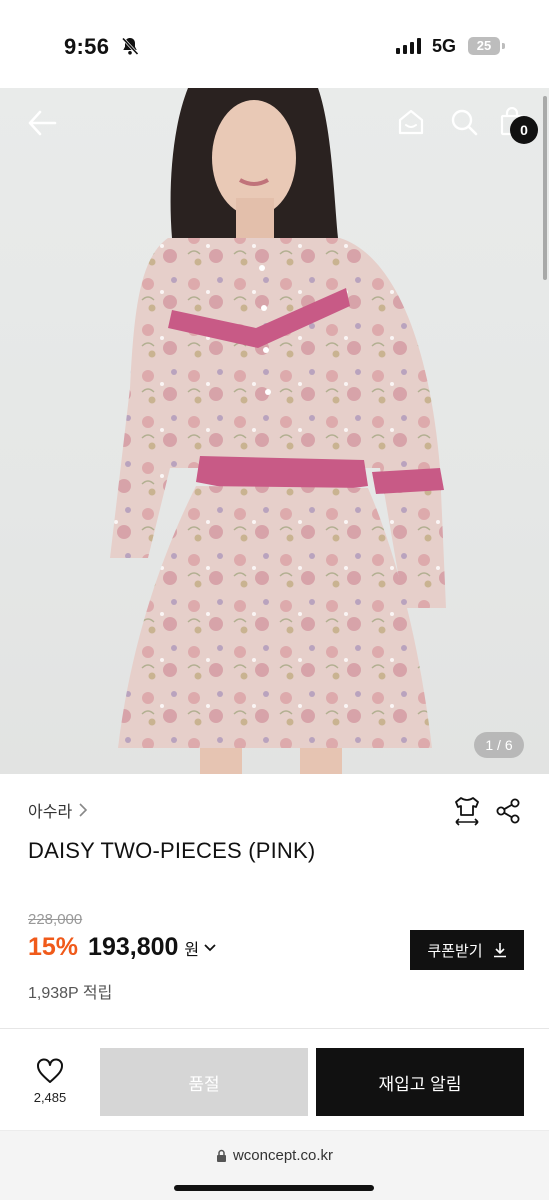 This screenshot has height=1200, width=549. Describe the element at coordinates (420, 1082) in the screenshot. I see `restock-alert-button: 재입고 알림` at that location.